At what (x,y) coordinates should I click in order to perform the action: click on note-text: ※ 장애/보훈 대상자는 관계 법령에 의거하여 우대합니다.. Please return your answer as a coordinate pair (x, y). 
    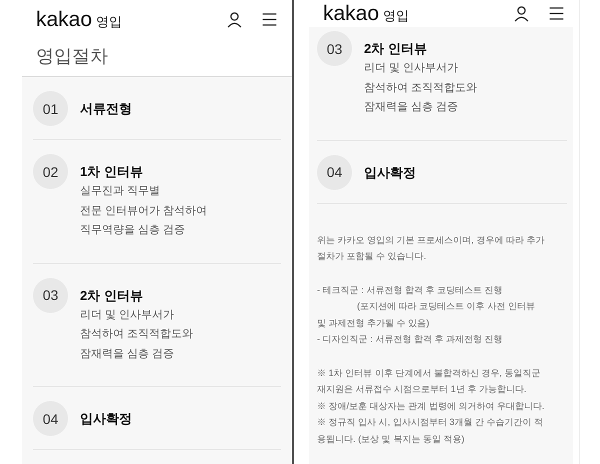
    Looking at the image, I should click on (430, 406).